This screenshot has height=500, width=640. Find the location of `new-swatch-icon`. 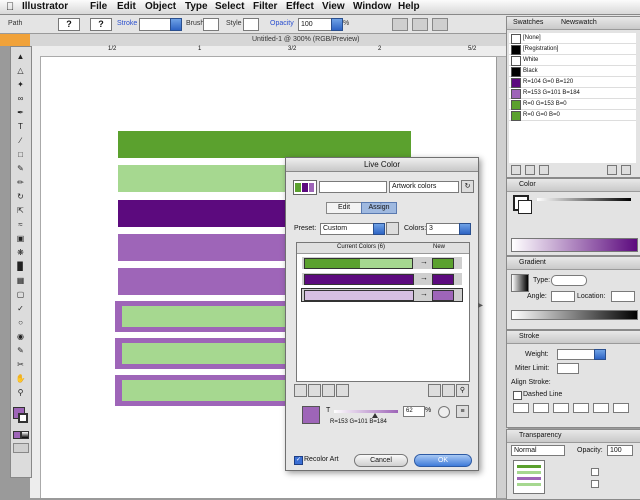

new-swatch-icon is located at coordinates (612, 170).